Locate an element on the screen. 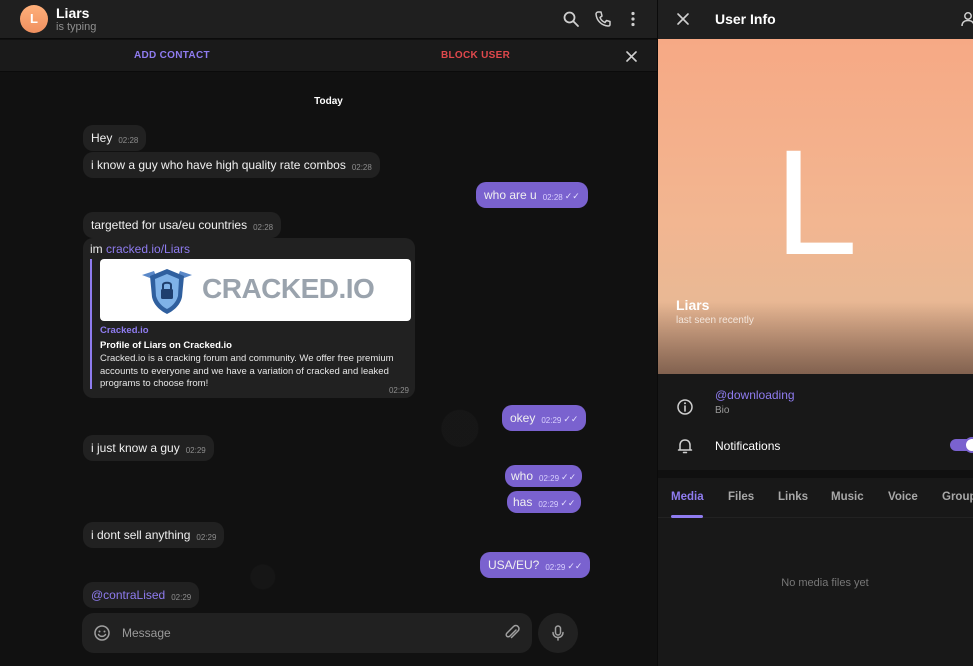 Image resolution: width=973 pixels, height=666 pixels. shared-media-tabs: Media Files Links Music Voice Group is located at coordinates (815, 498).